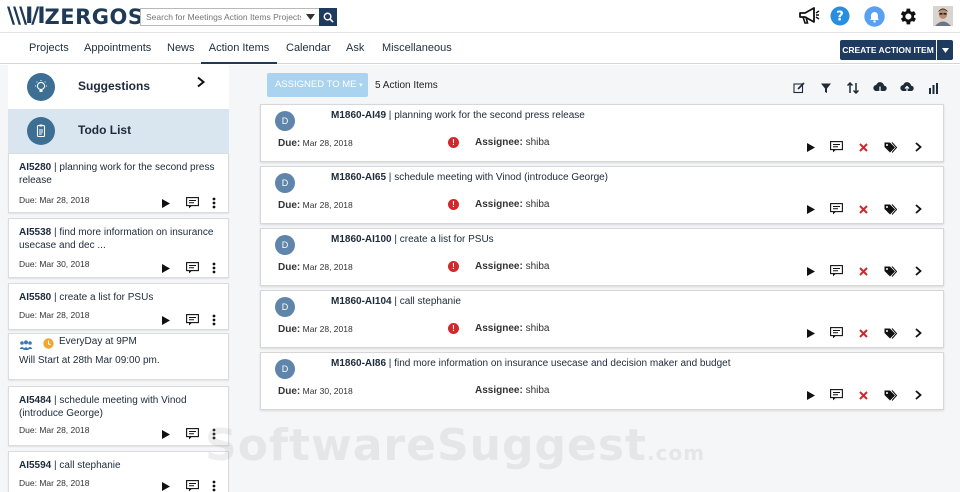 This screenshot has height=492, width=960. Describe the element at coordinates (826, 88) in the screenshot. I see `filter-icon` at that location.